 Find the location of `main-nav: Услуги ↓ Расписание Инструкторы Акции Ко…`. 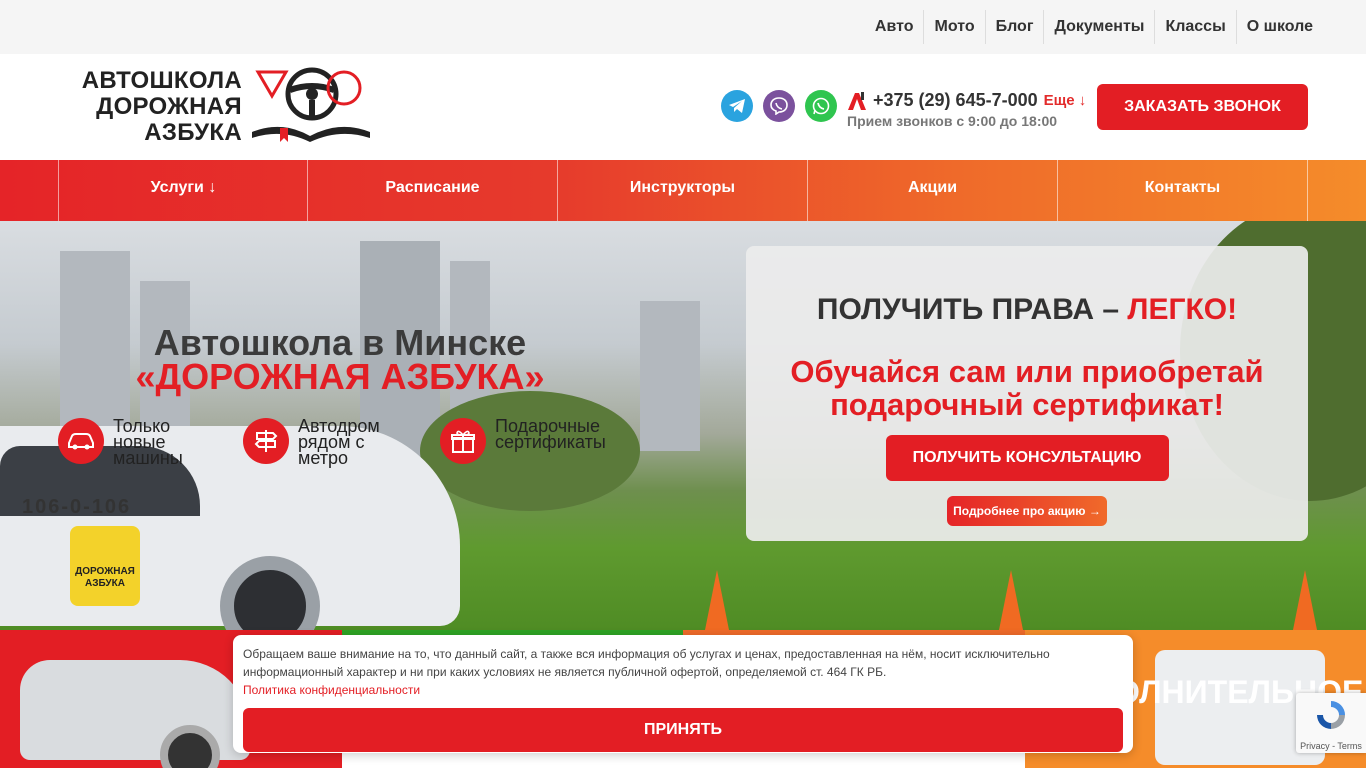

main-nav: Услуги ↓ Расписание Инструкторы Акции Ко… is located at coordinates (683, 190).